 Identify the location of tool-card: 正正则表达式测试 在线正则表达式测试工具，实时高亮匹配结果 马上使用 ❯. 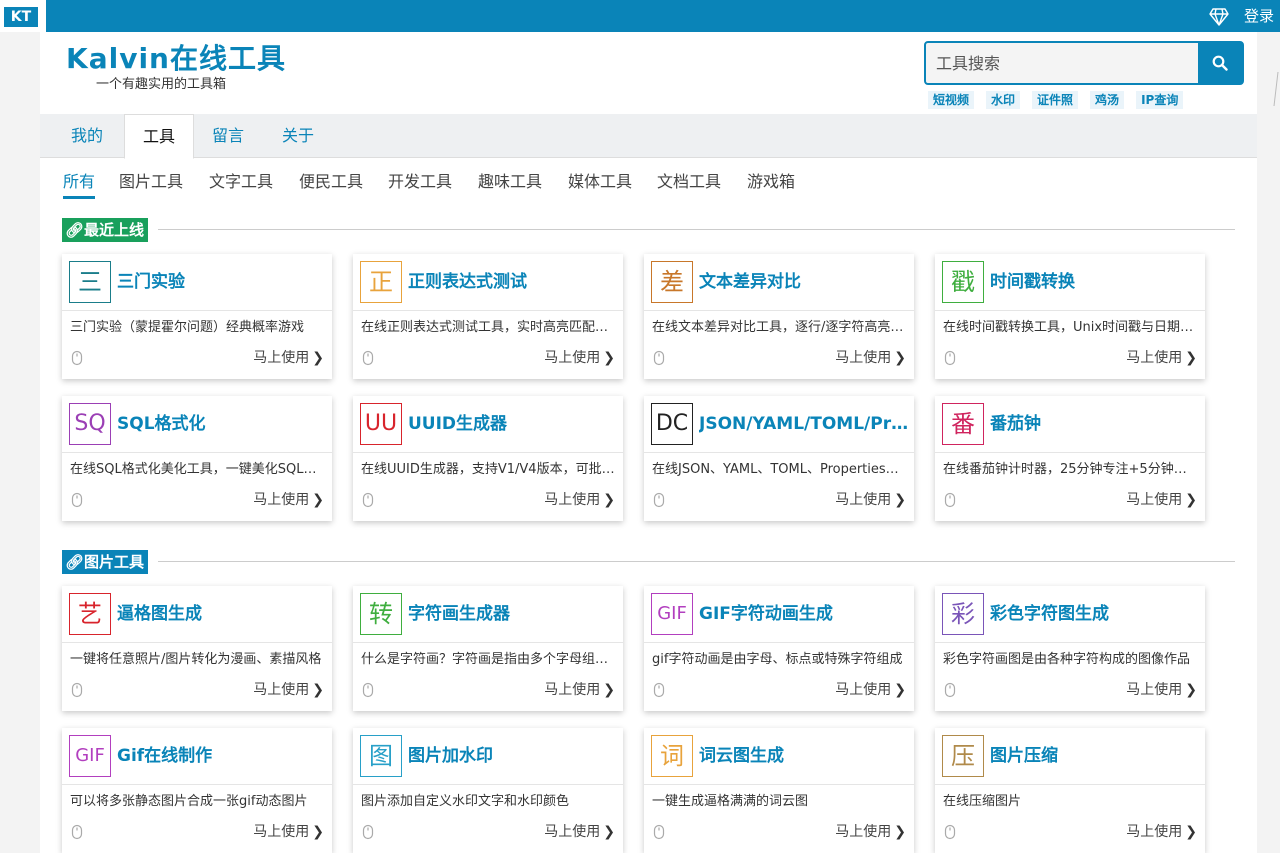
(488, 316).